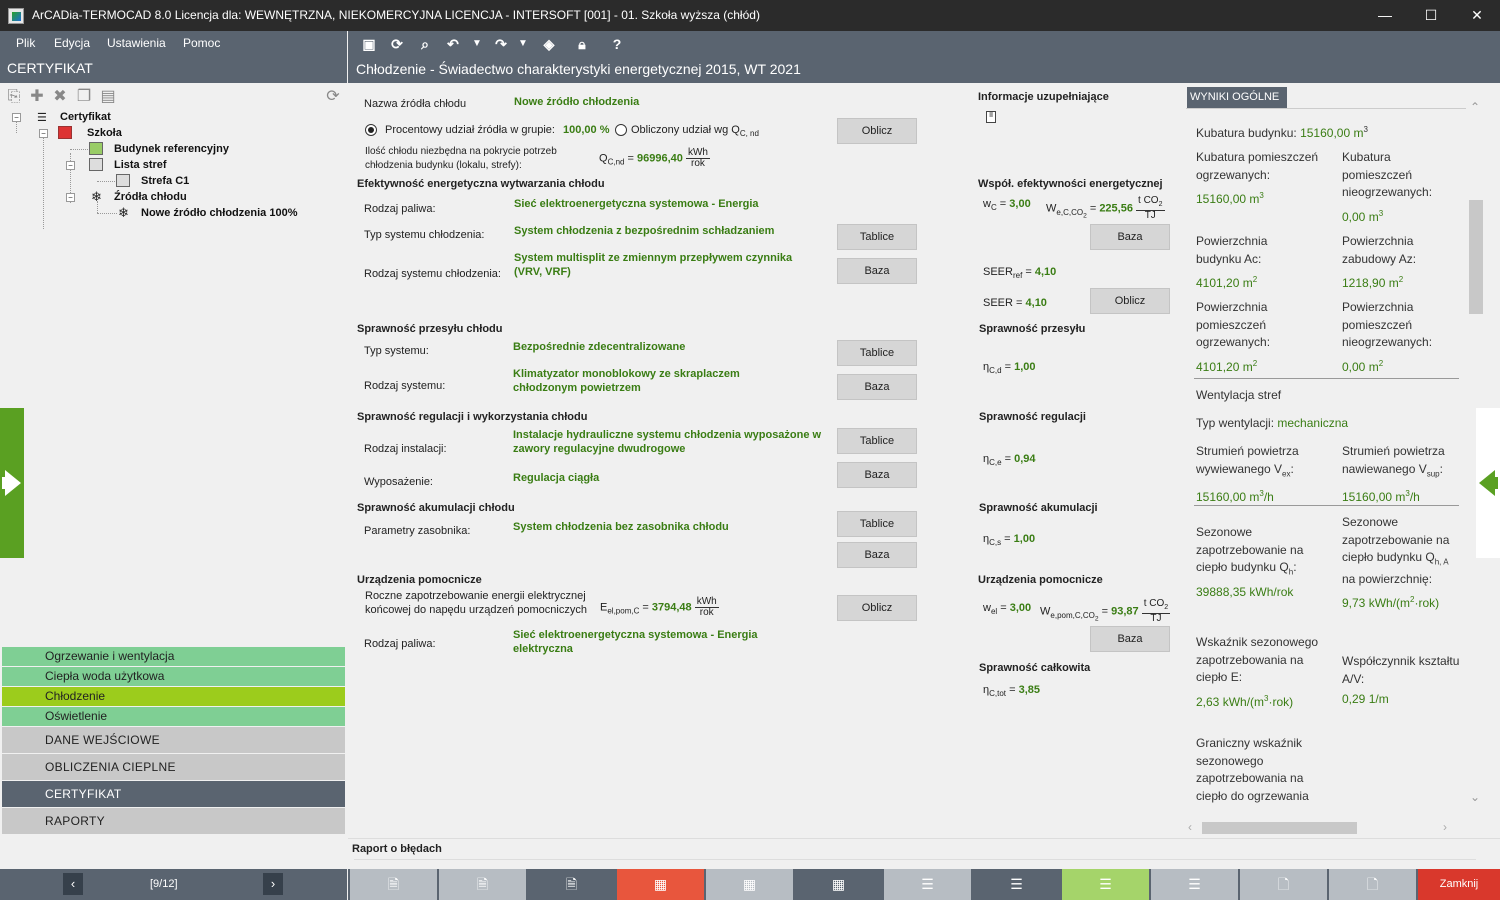 This screenshot has width=1500, height=900. Describe the element at coordinates (877, 237) in the screenshot. I see `tables-button-system-type: Tablice` at that location.